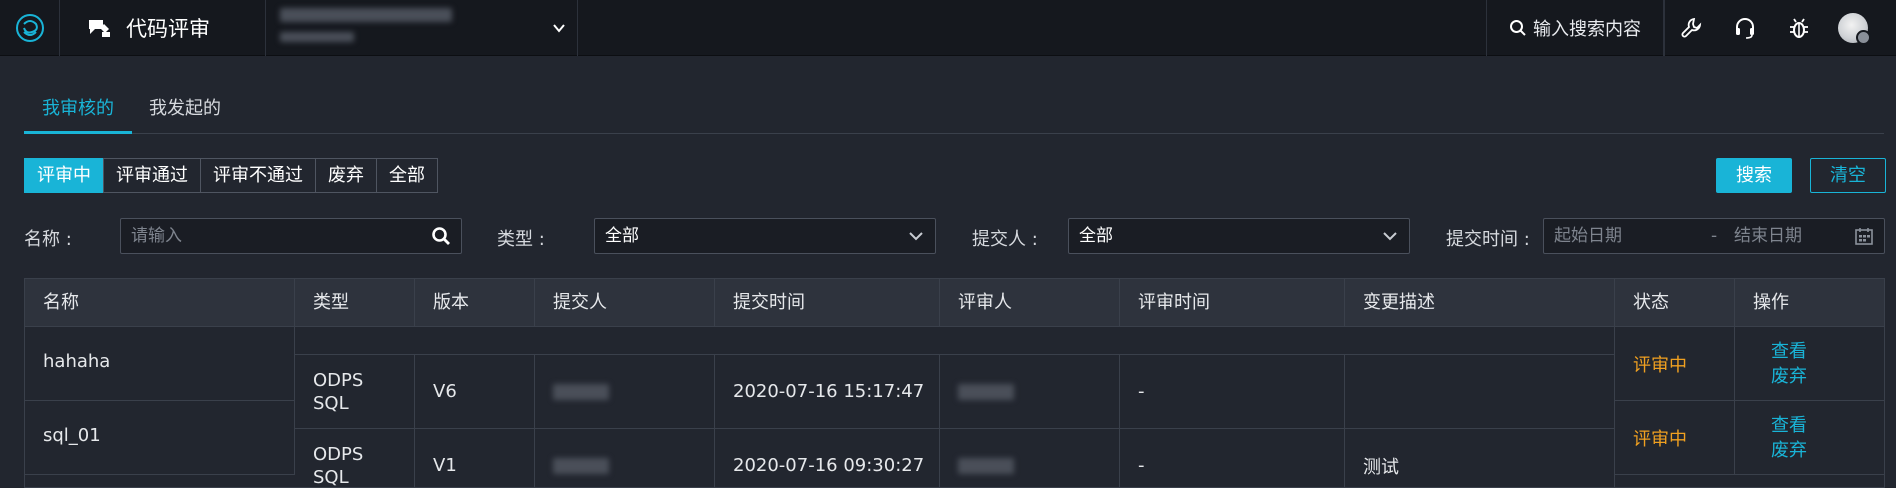  What do you see at coordinates (355, 303) in the screenshot?
I see `column-header-type: 类型` at bounding box center [355, 303].